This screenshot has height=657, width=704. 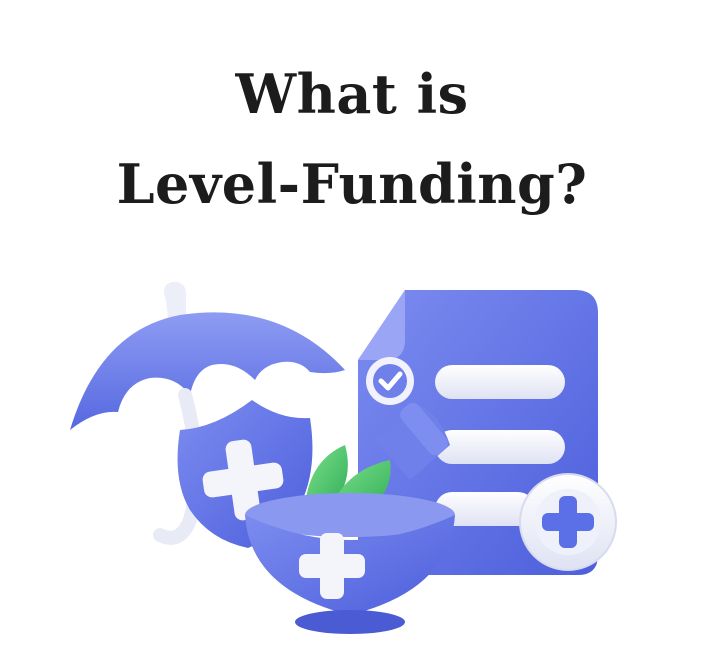 I want to click on page-title-line-2: Level-Funding?, so click(x=352, y=184).